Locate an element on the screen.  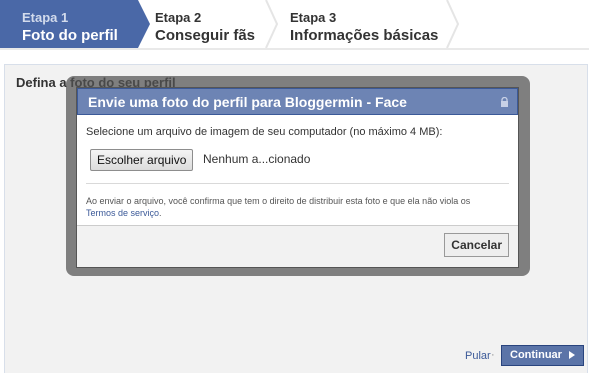
terms-of-service-link: Termos de serviço is located at coordinates (122, 213).